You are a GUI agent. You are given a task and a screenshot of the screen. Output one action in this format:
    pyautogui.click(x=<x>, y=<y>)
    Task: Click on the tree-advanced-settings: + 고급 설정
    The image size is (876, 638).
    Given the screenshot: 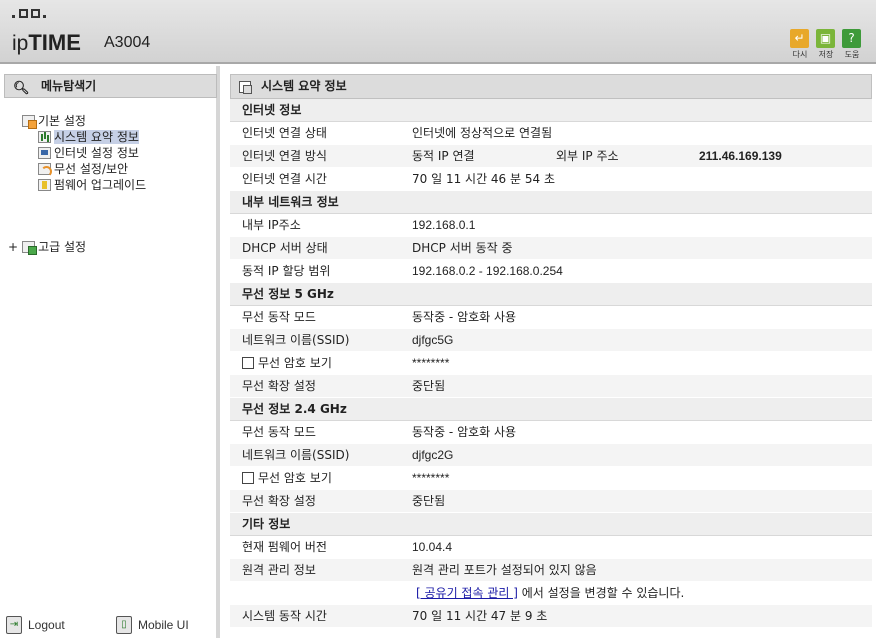 What is the action you would take?
    pyautogui.click(x=47, y=247)
    